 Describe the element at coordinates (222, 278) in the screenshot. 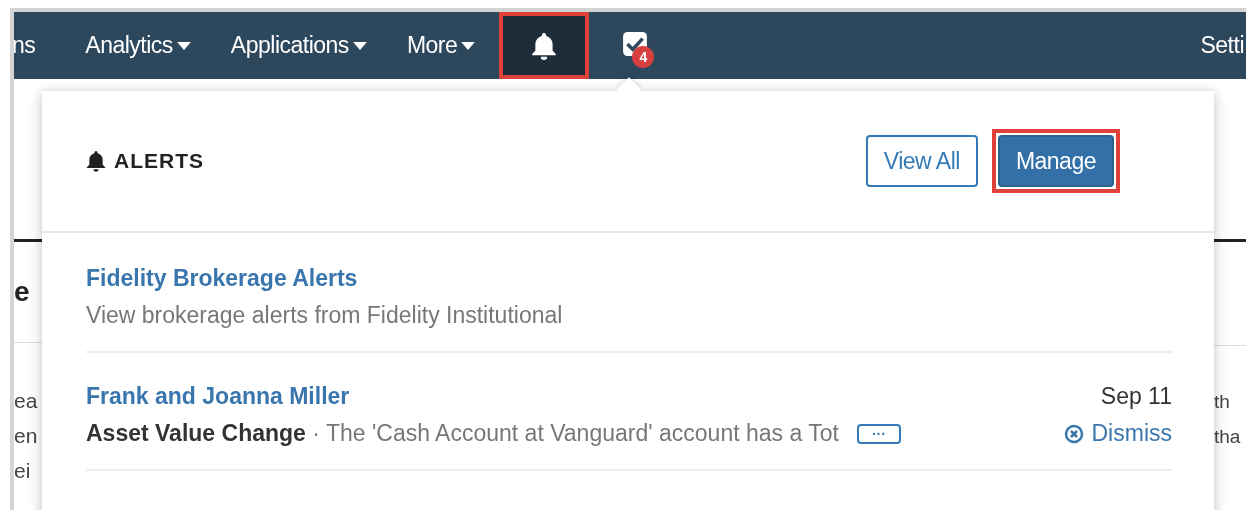

I see `alert-title-link: Fidelity Brokerage Alerts` at that location.